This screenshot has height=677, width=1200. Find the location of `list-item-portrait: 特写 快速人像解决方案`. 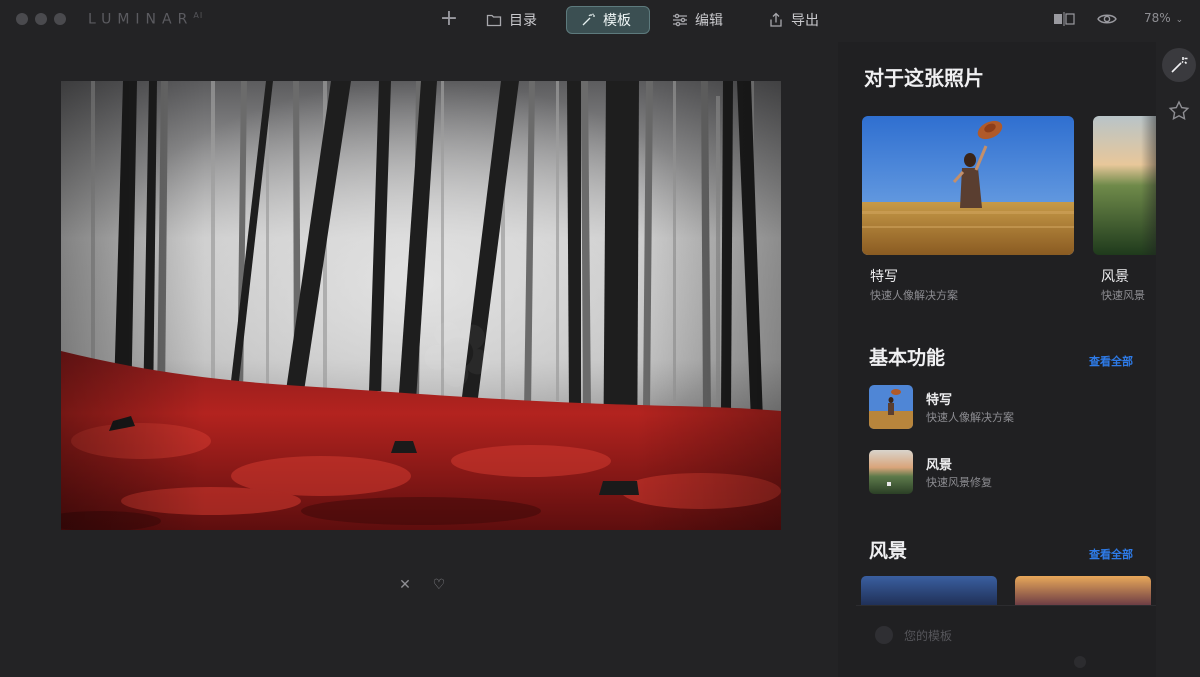

list-item-portrait: 特写 快速人像解决方案 is located at coordinates (999, 407).